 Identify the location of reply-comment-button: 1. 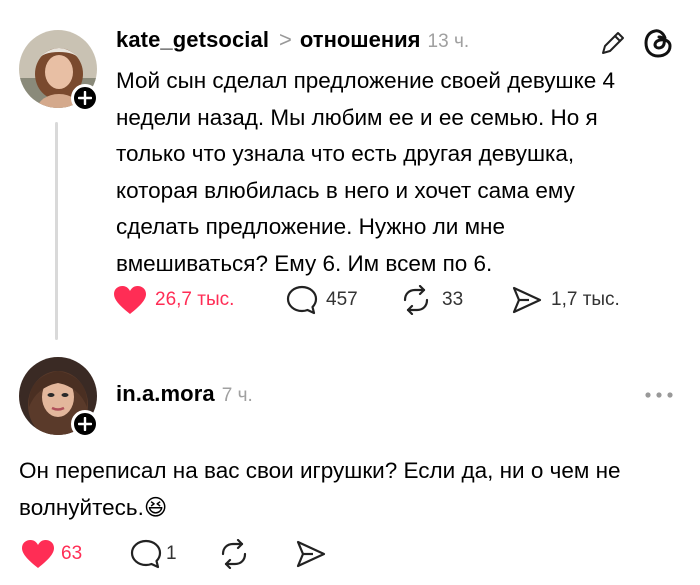
(153, 554).